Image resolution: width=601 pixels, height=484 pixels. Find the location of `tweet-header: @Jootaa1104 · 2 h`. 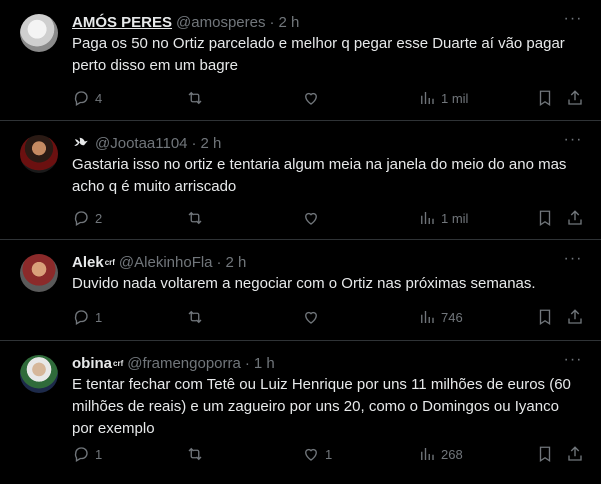

tweet-header: @Jootaa1104 · 2 h is located at coordinates (328, 143).